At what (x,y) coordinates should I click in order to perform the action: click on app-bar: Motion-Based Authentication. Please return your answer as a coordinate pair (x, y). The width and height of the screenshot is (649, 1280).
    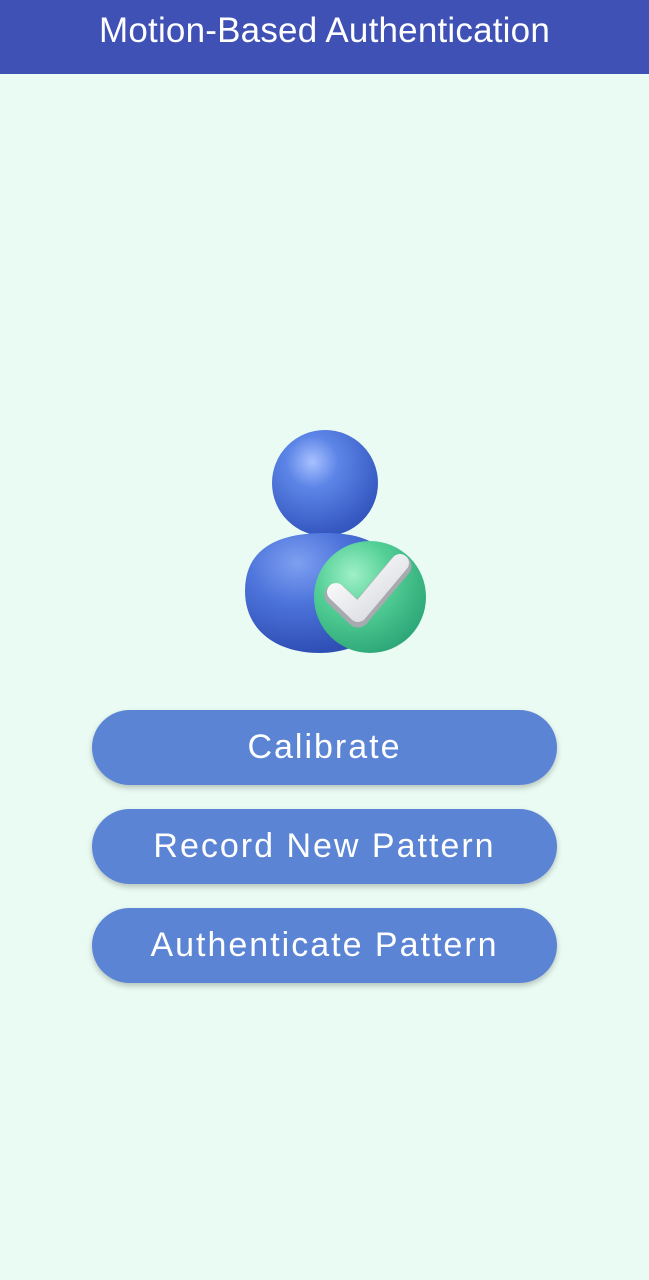
    Looking at the image, I should click on (324, 37).